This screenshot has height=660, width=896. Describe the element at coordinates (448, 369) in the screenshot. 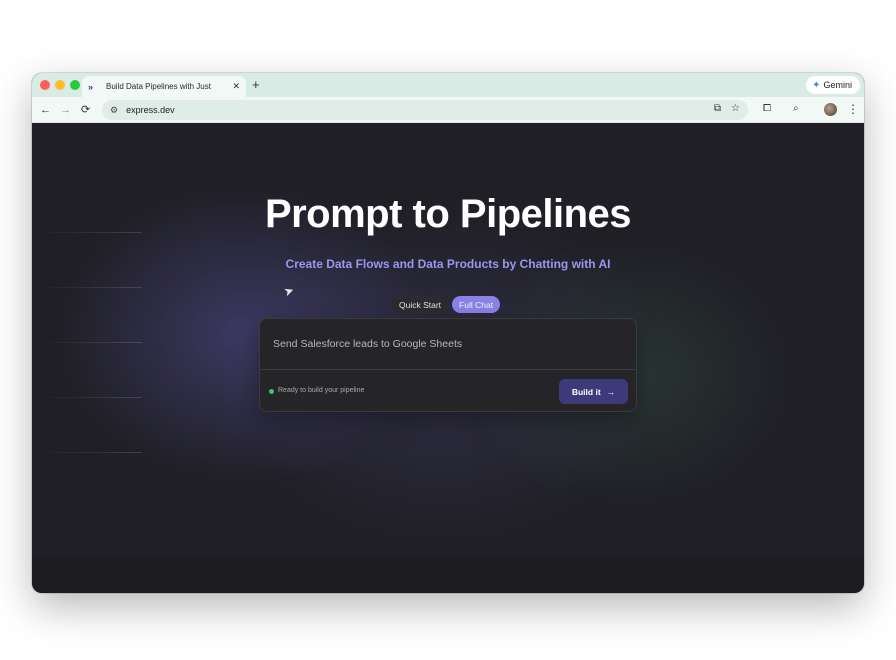

I see `divider` at that location.